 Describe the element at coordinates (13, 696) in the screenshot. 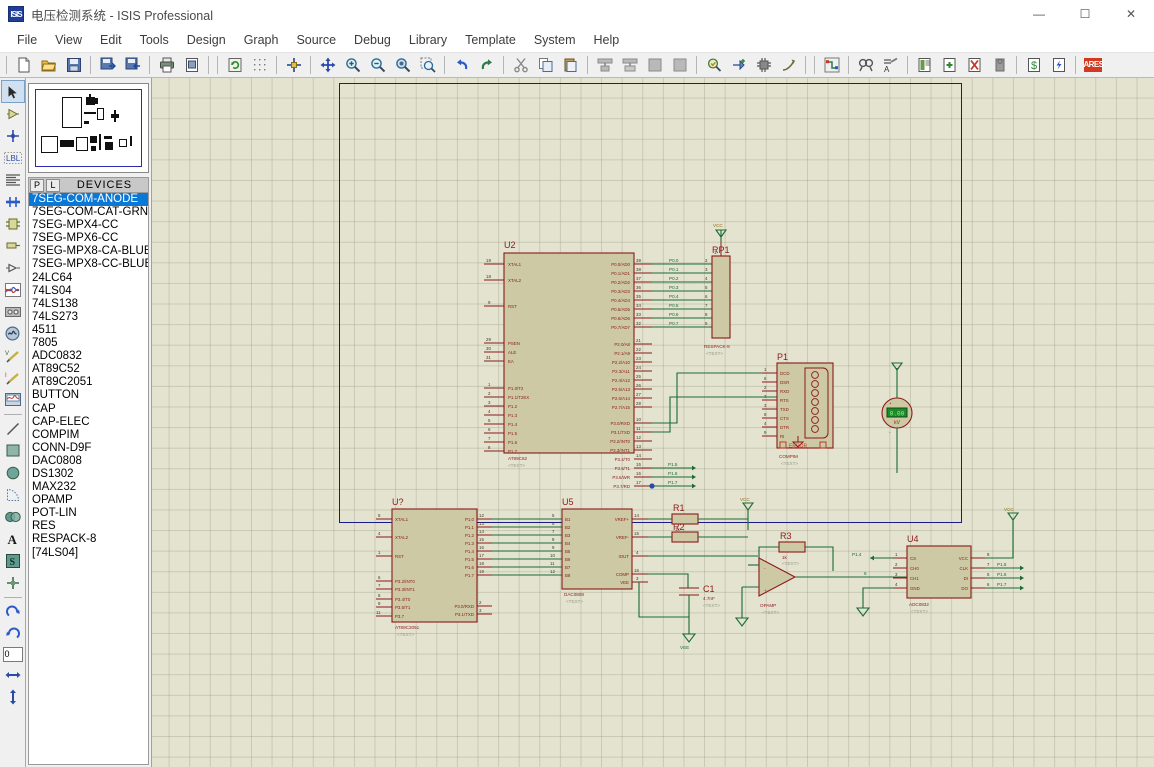

I see `mirror-vertical-icon` at that location.